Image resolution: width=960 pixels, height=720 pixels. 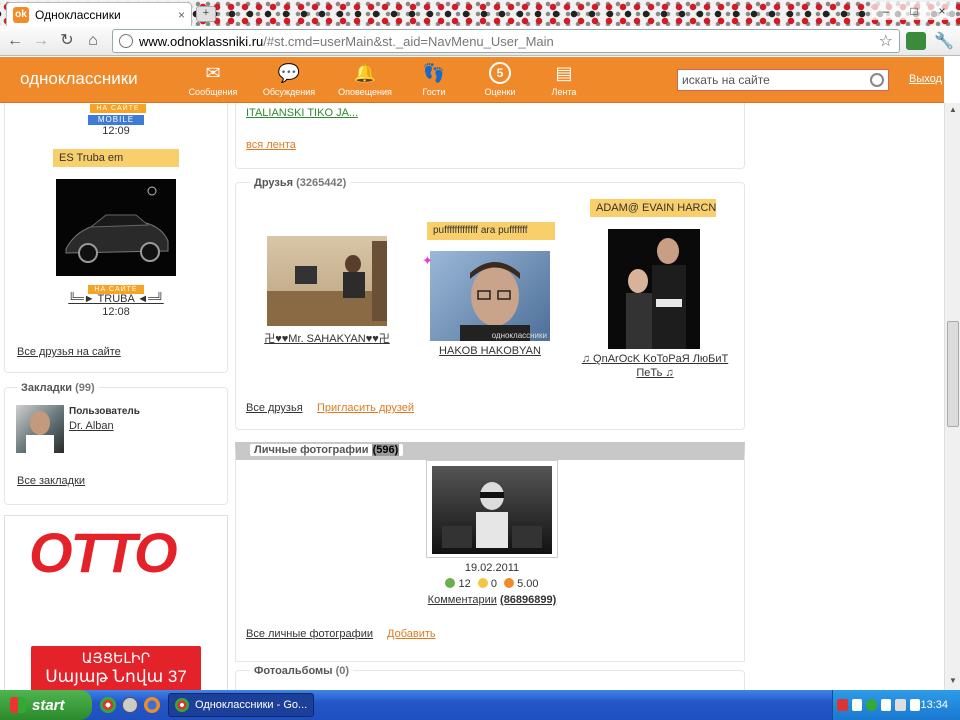 I want to click on friend-last-seen: 12:08, so click(x=116, y=312).